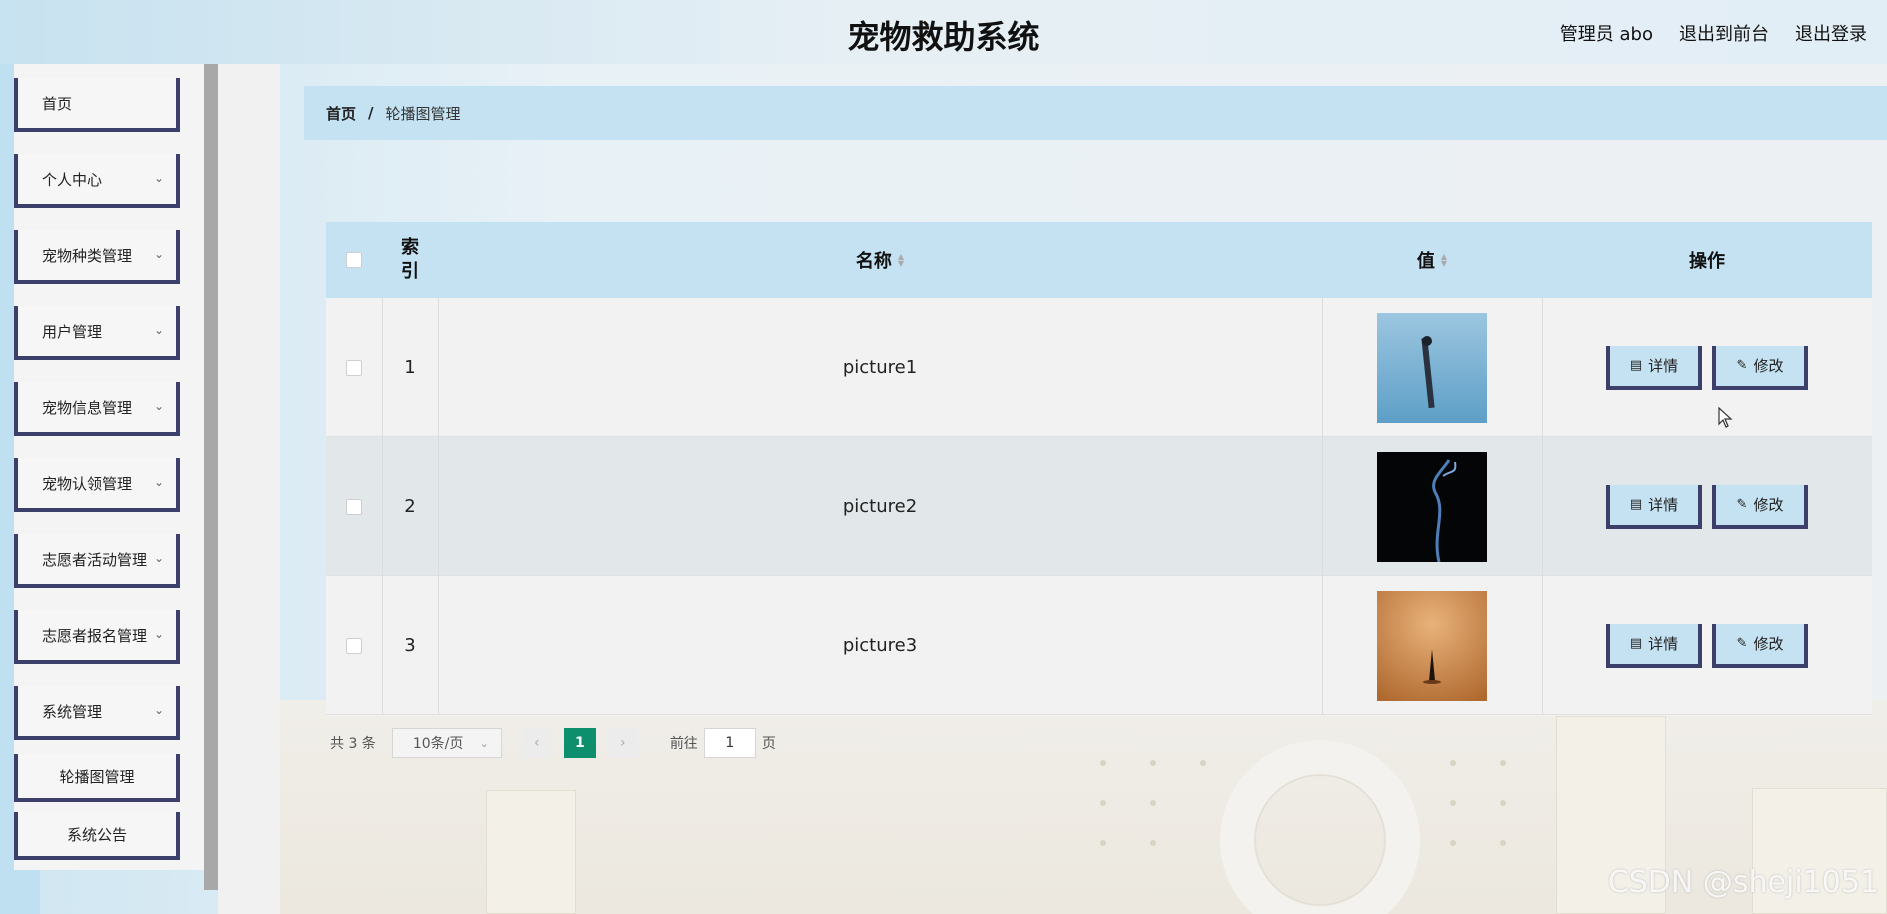 The width and height of the screenshot is (1887, 914). I want to click on table-header: 索引 名称 ▲ ▼ 值 ▲ ▼ 操作, so click(1099, 260).